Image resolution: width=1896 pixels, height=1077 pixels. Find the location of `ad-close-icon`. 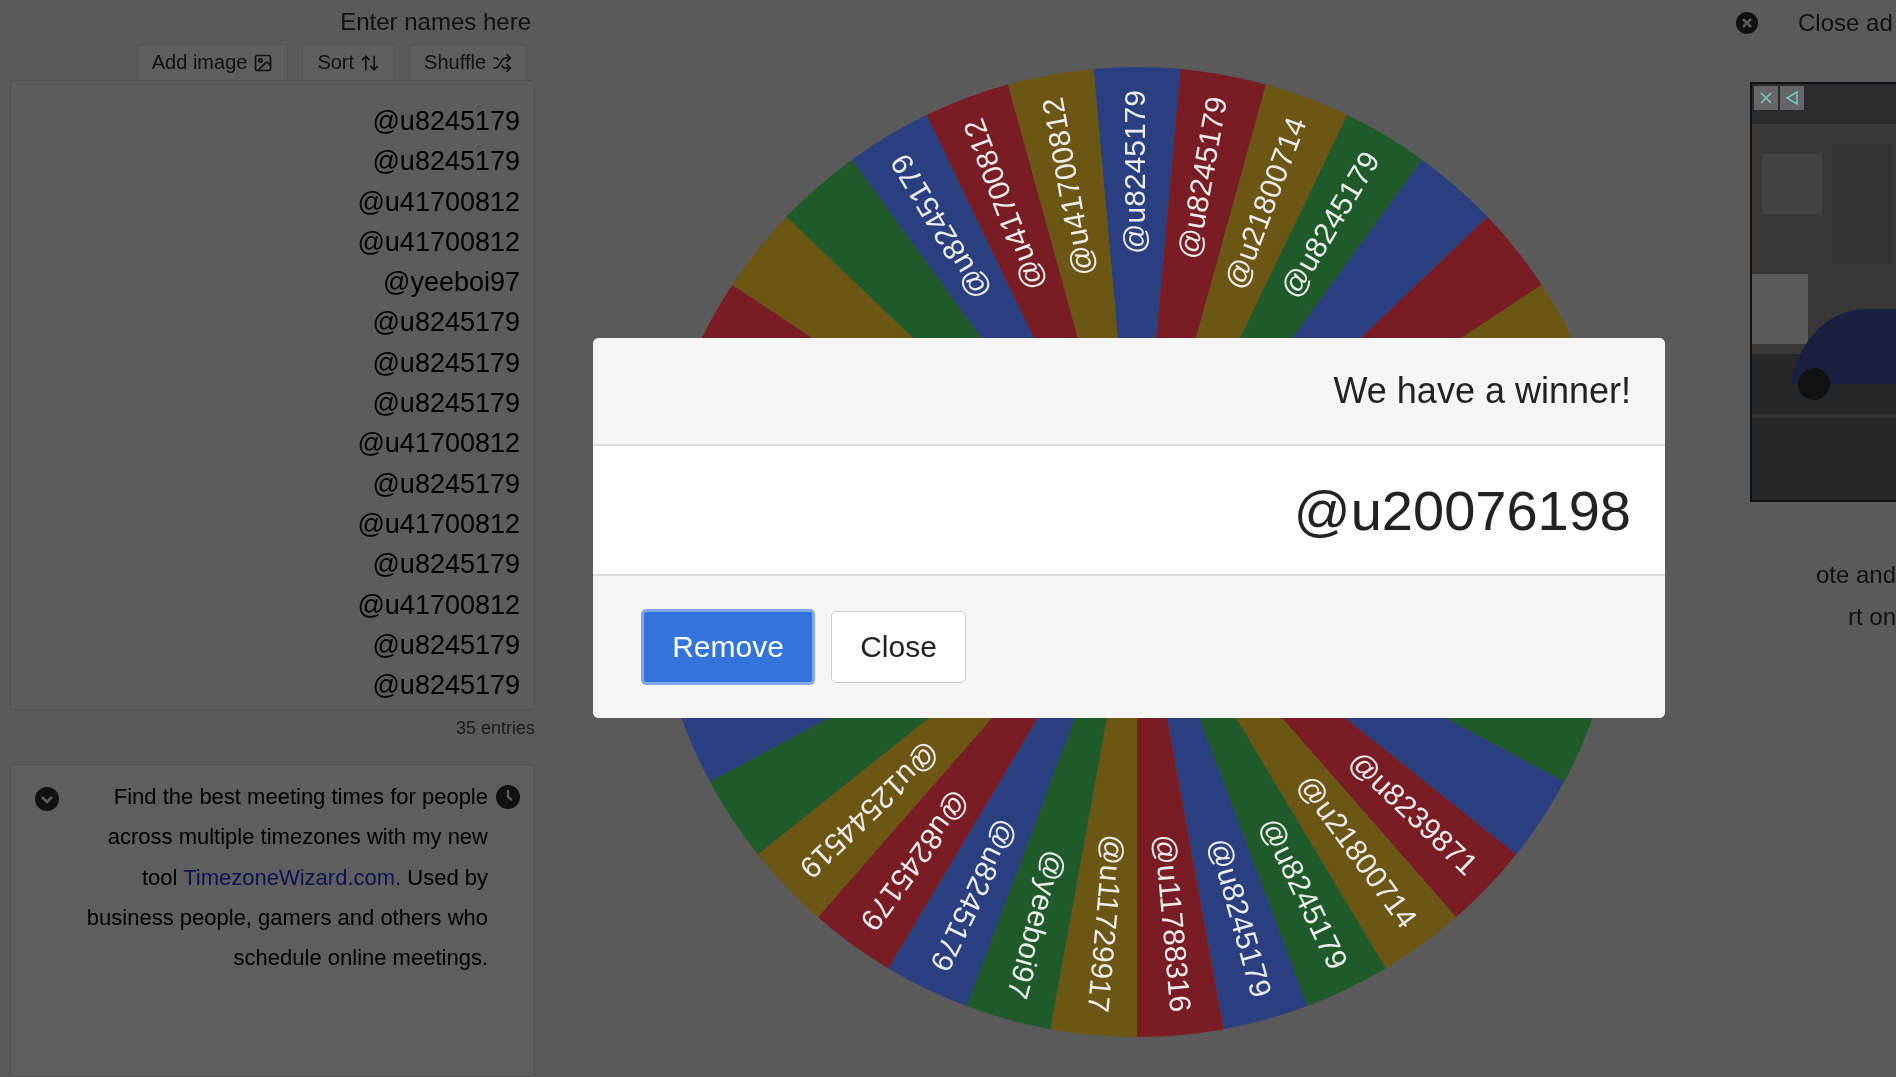

ad-close-icon is located at coordinates (1766, 98).